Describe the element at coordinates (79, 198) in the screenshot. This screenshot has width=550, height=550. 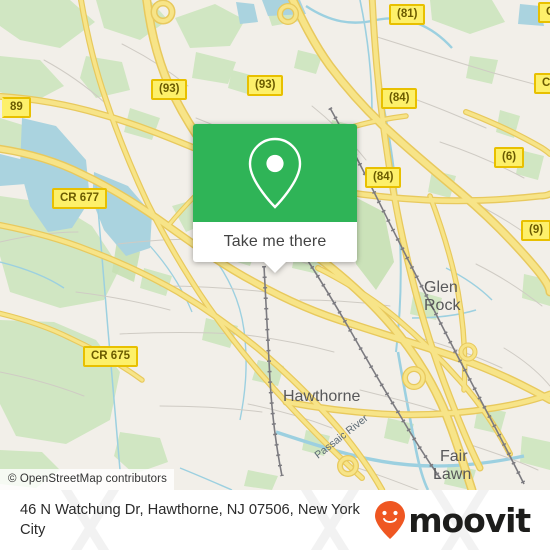
I see `road-shield: CR 677` at that location.